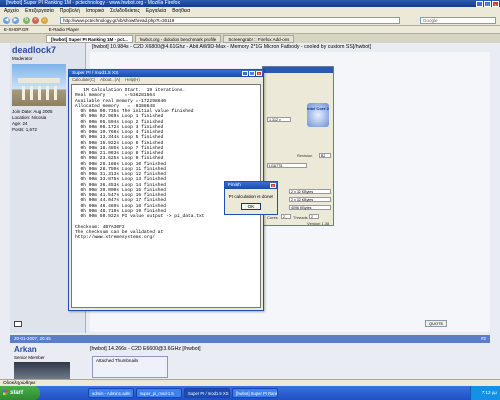  What do you see at coordinates (310, 191) in the screenshot?
I see `cpuz-cache-l1d: 2 x 32 KBytes` at bounding box center [310, 191].